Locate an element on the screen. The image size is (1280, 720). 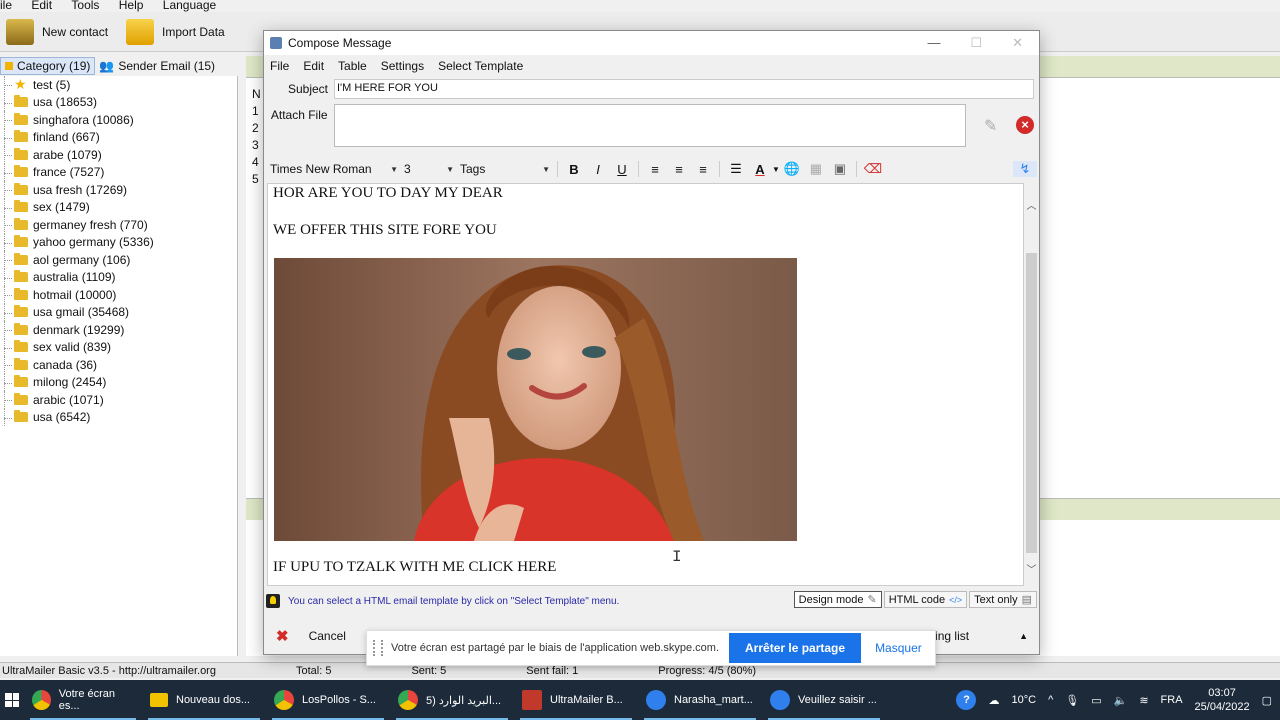
volume-icon: 🔈 is located at coordinates (1121, 700).